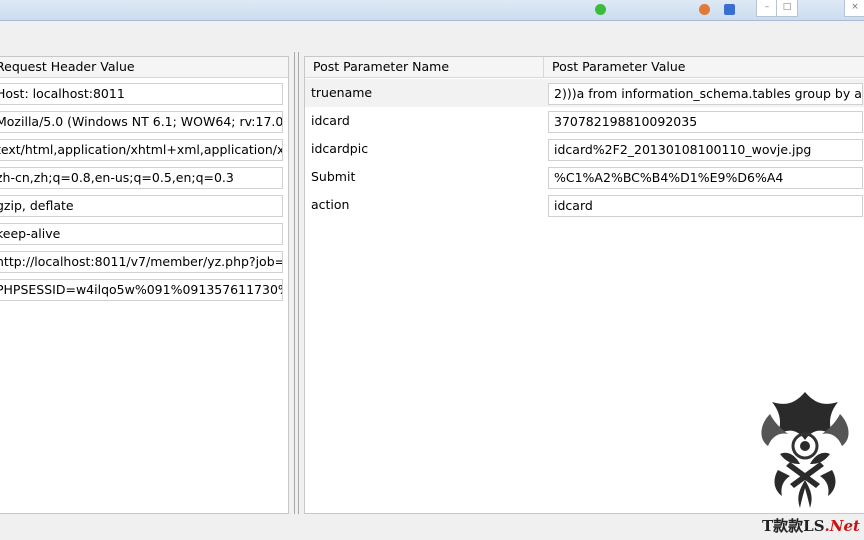 The image size is (864, 540). I want to click on post-parameter-table-header: Post Parameter Name Post Parameter Value, so click(584, 67).